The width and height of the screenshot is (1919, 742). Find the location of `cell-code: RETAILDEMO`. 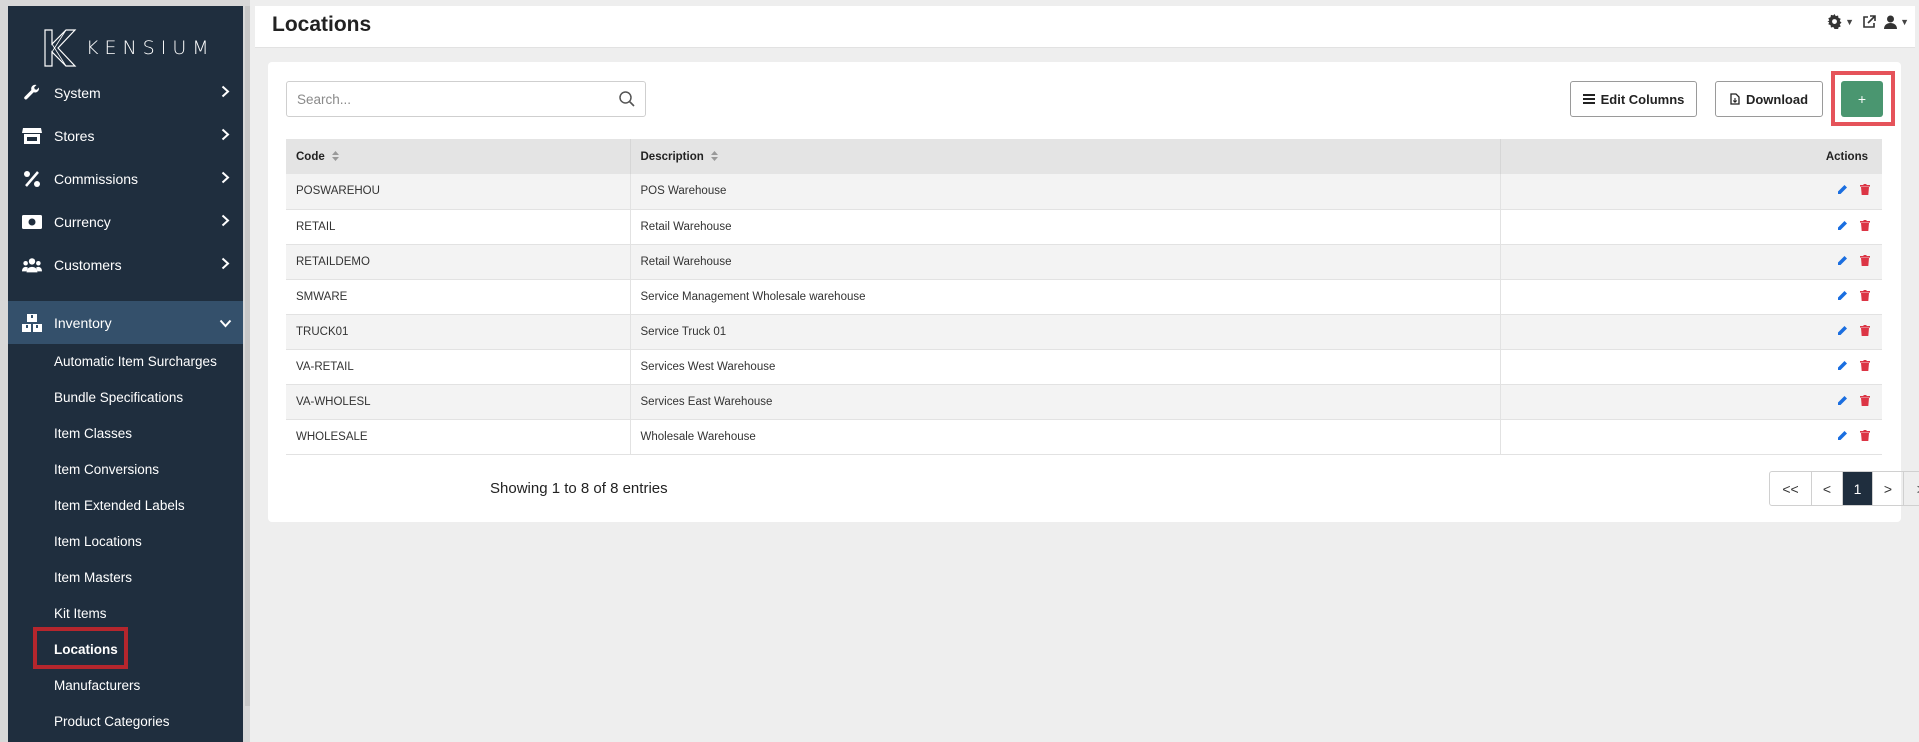

cell-code: RETAILDEMO is located at coordinates (458, 262).